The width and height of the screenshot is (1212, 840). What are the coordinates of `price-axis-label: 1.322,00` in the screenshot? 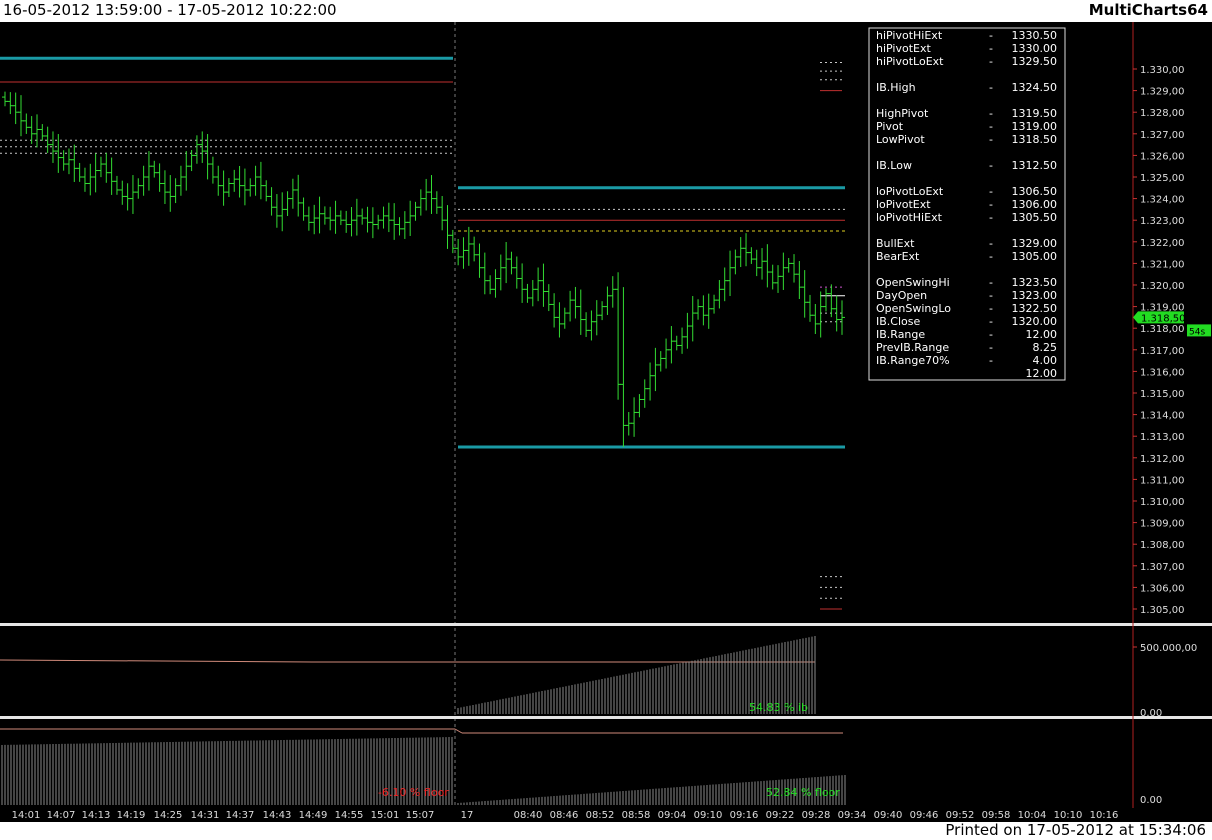 It's located at (1162, 243).